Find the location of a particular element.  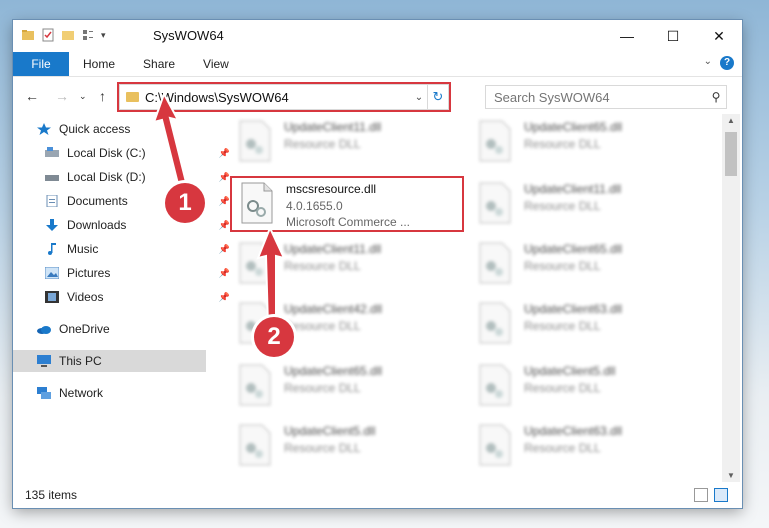

vertical-scrollbar: ▲ ▼ is located at coordinates (731, 298).